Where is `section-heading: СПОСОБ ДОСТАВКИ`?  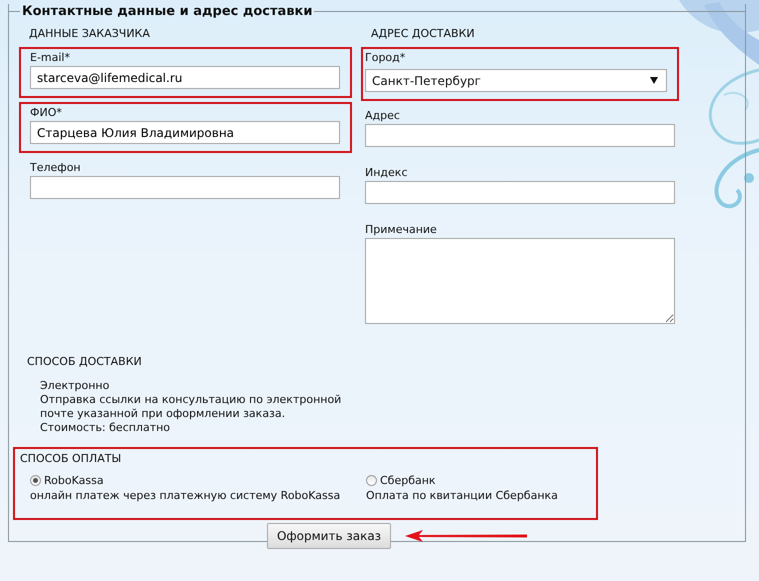
section-heading: СПОСОБ ДОСТАВКИ is located at coordinates (85, 362).